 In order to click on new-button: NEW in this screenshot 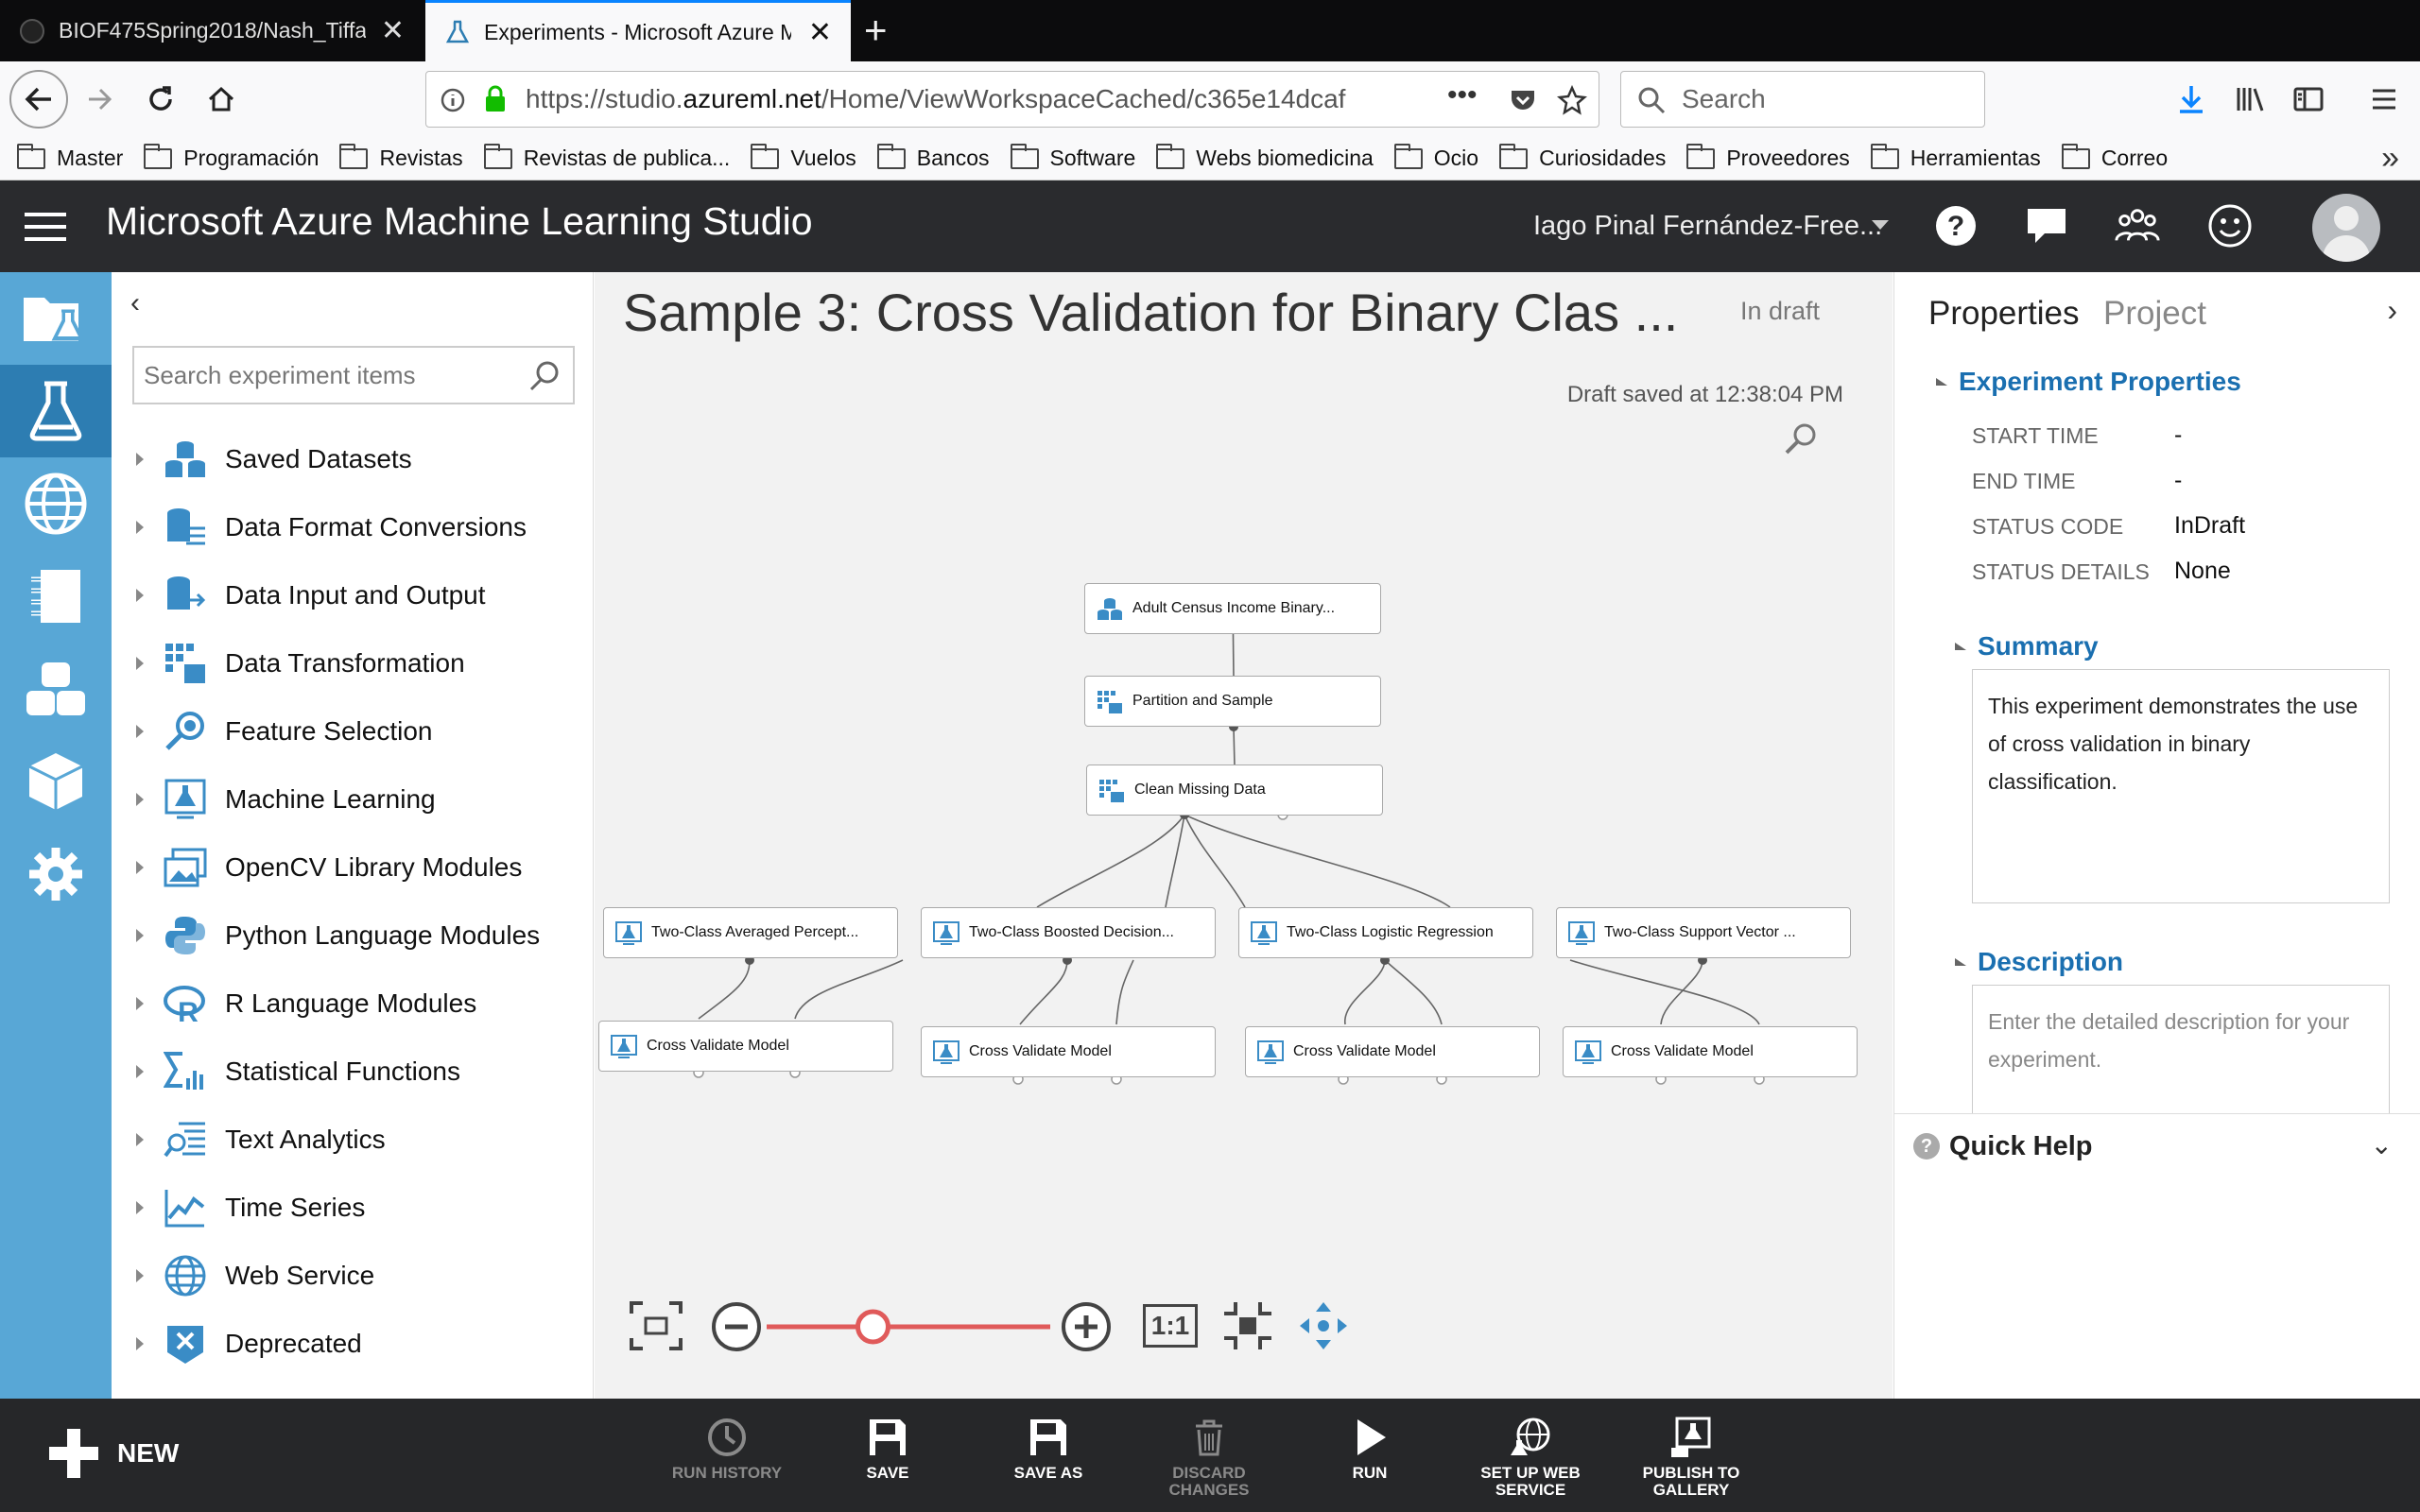, I will do `click(114, 1453)`.